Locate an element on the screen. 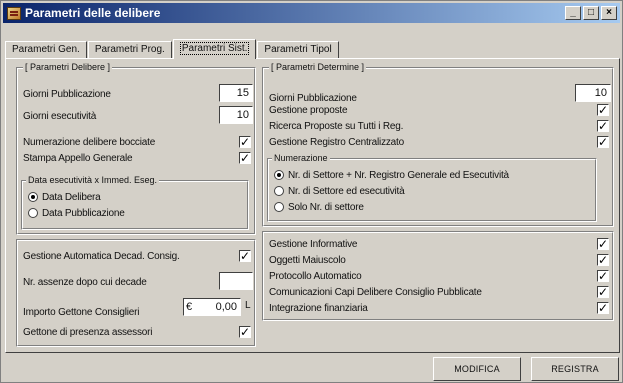 The width and height of the screenshot is (623, 383). radio-data-pubblicazione: Data Pubblicazione is located at coordinates (76, 213).